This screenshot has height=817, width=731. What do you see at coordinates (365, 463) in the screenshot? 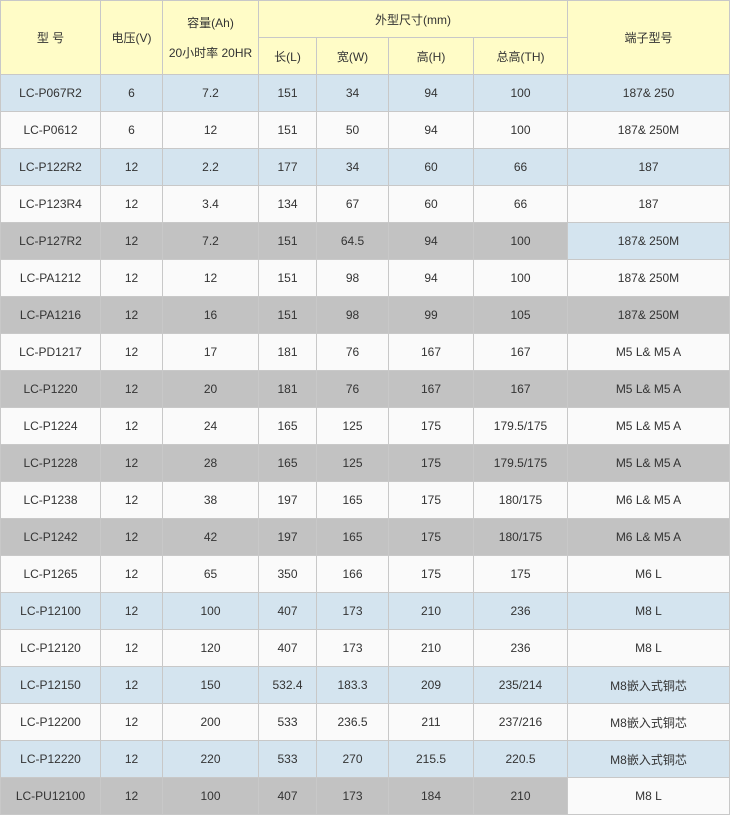
I see `table-row: LC-P1228 12 28 165 125 175 179.5/175 M5 L& M5 A` at bounding box center [365, 463].